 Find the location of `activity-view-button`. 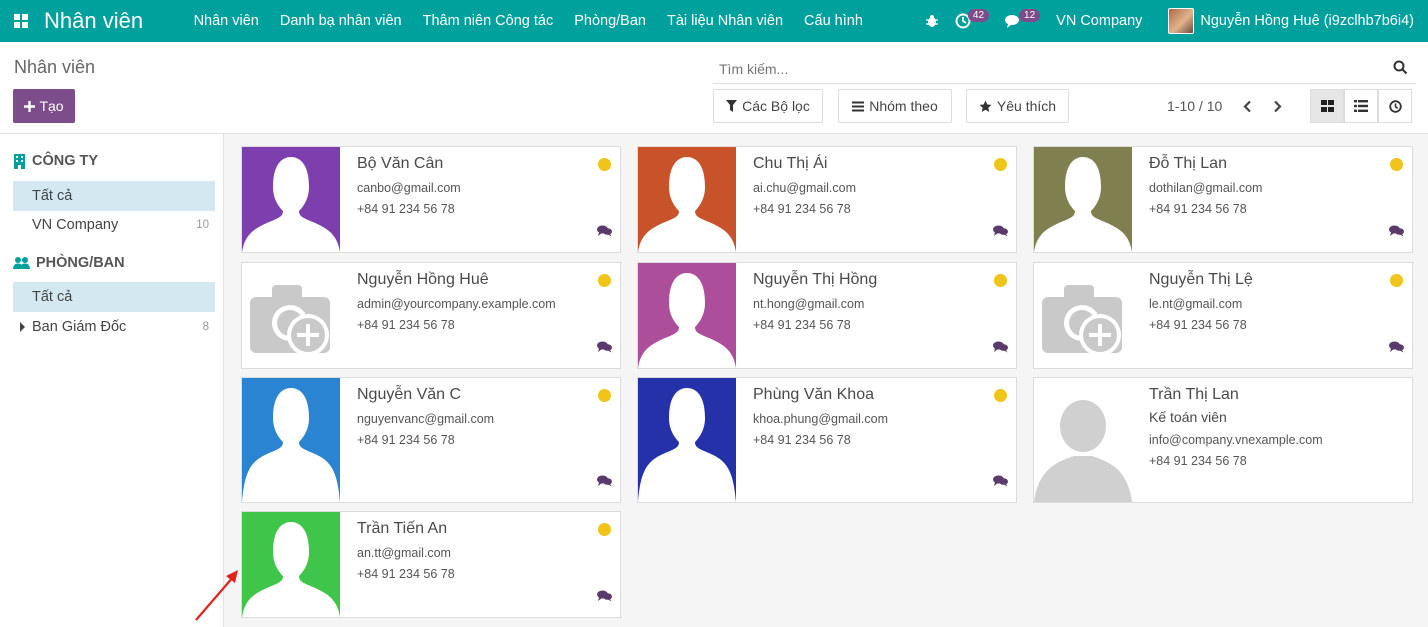

activity-view-button is located at coordinates (1395, 106).